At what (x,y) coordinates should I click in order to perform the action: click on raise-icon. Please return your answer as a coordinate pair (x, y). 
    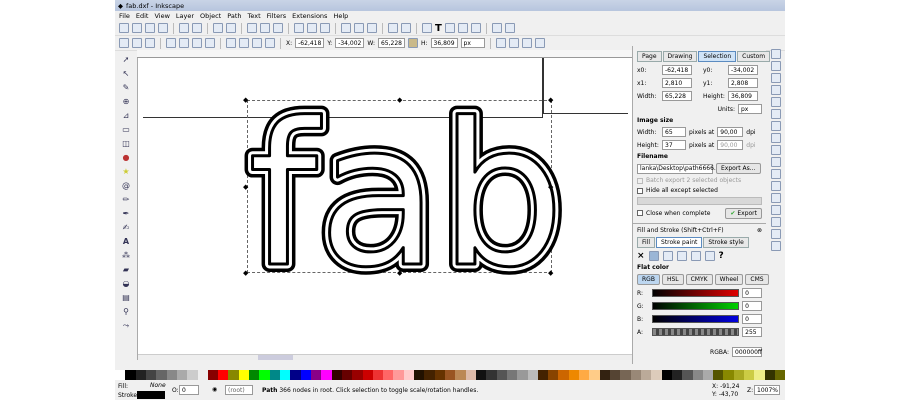
    Looking at the image, I should click on (244, 43).